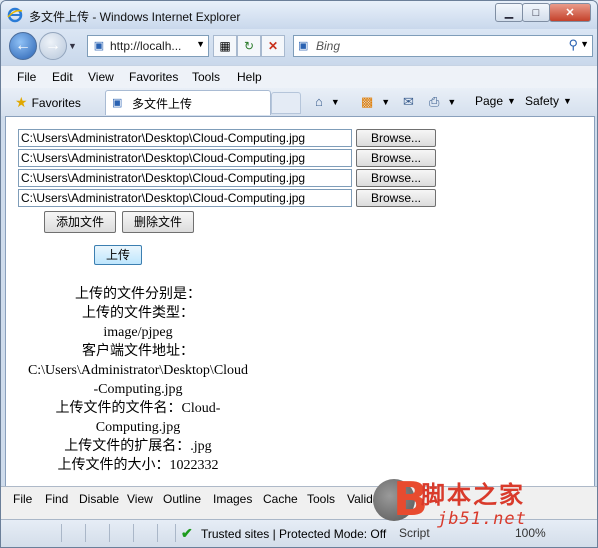 Image resolution: width=598 pixels, height=548 pixels. What do you see at coordinates (26, 77) in the screenshot?
I see `menu-file: File` at bounding box center [26, 77].